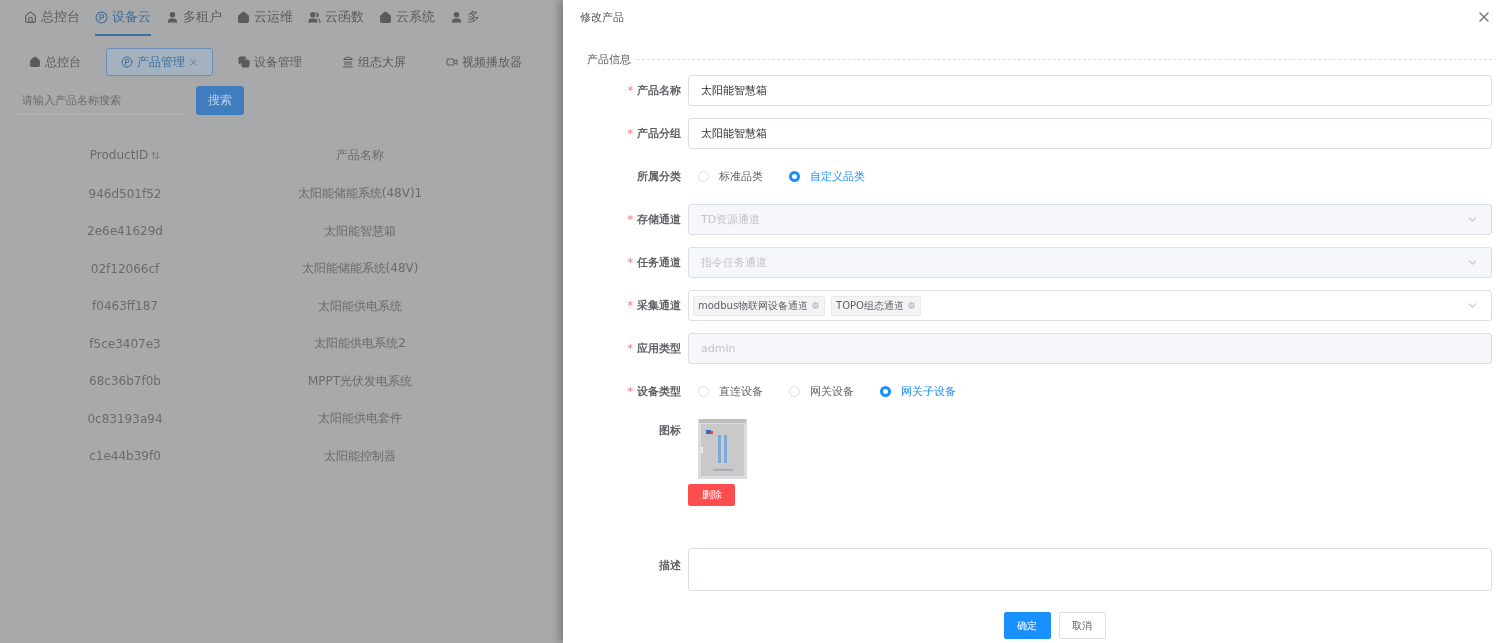 This screenshot has width=1512, height=643. Describe the element at coordinates (602, 17) in the screenshot. I see `drawer-title: 修改产品` at that location.